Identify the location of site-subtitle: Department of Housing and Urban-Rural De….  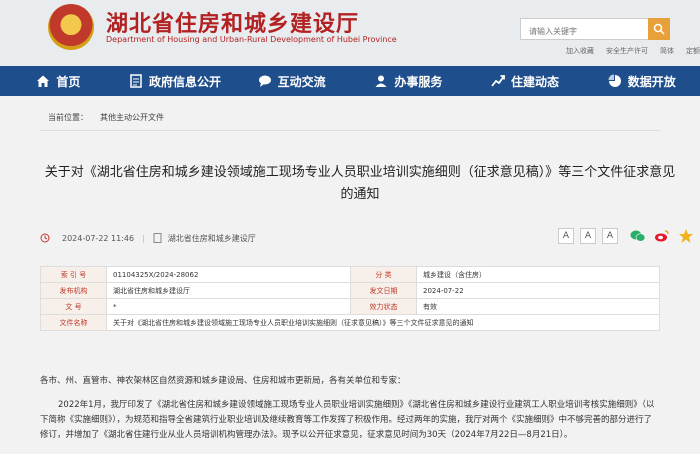
(251, 39).